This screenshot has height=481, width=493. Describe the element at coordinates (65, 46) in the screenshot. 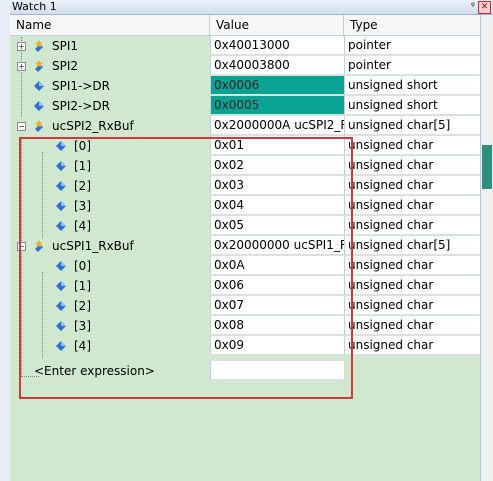

I see `variable-name: SPI1` at that location.